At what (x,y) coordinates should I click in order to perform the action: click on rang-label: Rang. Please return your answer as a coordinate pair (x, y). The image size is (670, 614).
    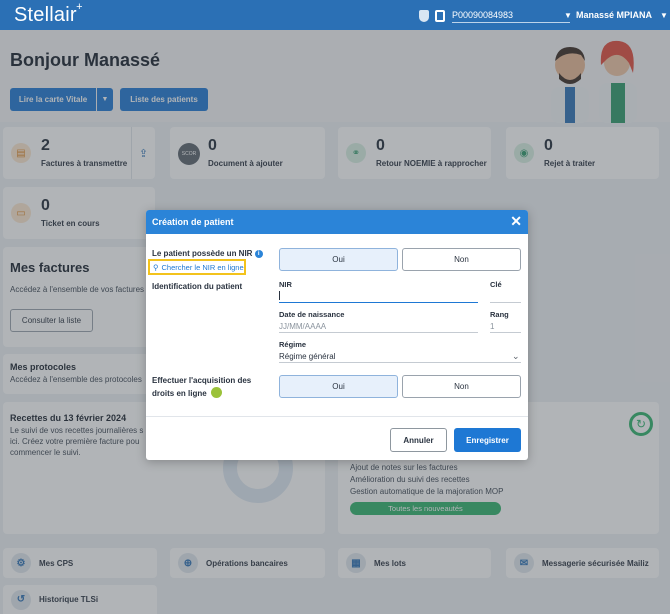
    Looking at the image, I should click on (499, 314).